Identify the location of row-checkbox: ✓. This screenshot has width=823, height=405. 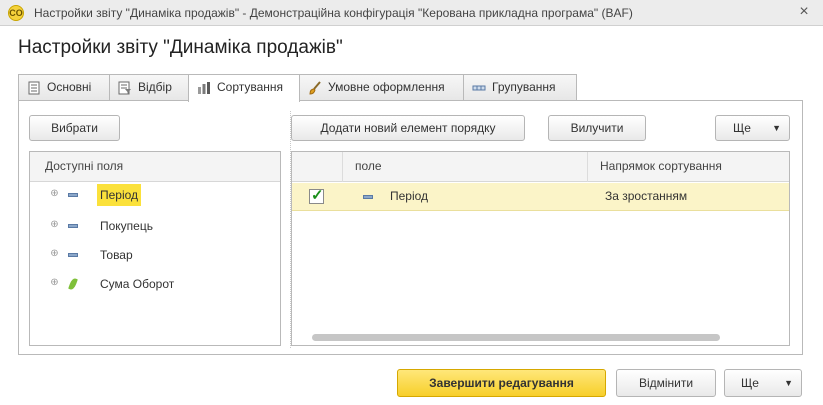
(316, 195).